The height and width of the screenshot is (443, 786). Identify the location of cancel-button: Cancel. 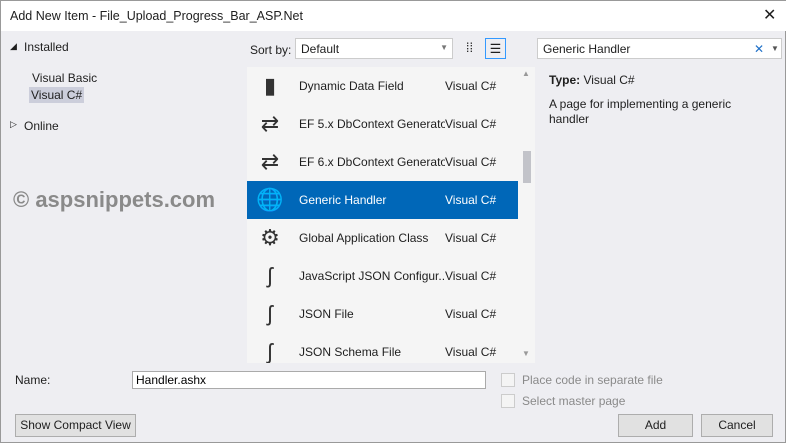
(737, 425).